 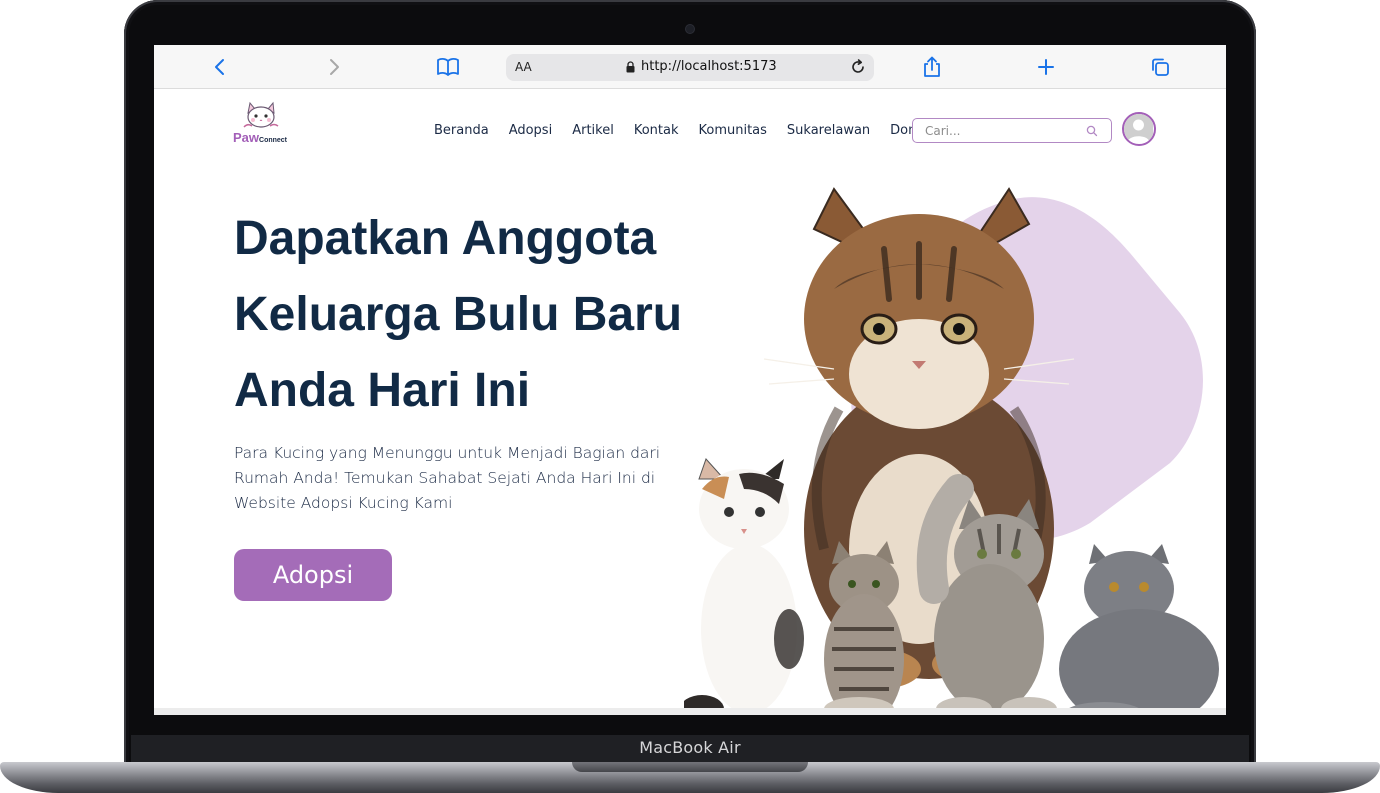 I want to click on chevron-left-icon, so click(x=220, y=67).